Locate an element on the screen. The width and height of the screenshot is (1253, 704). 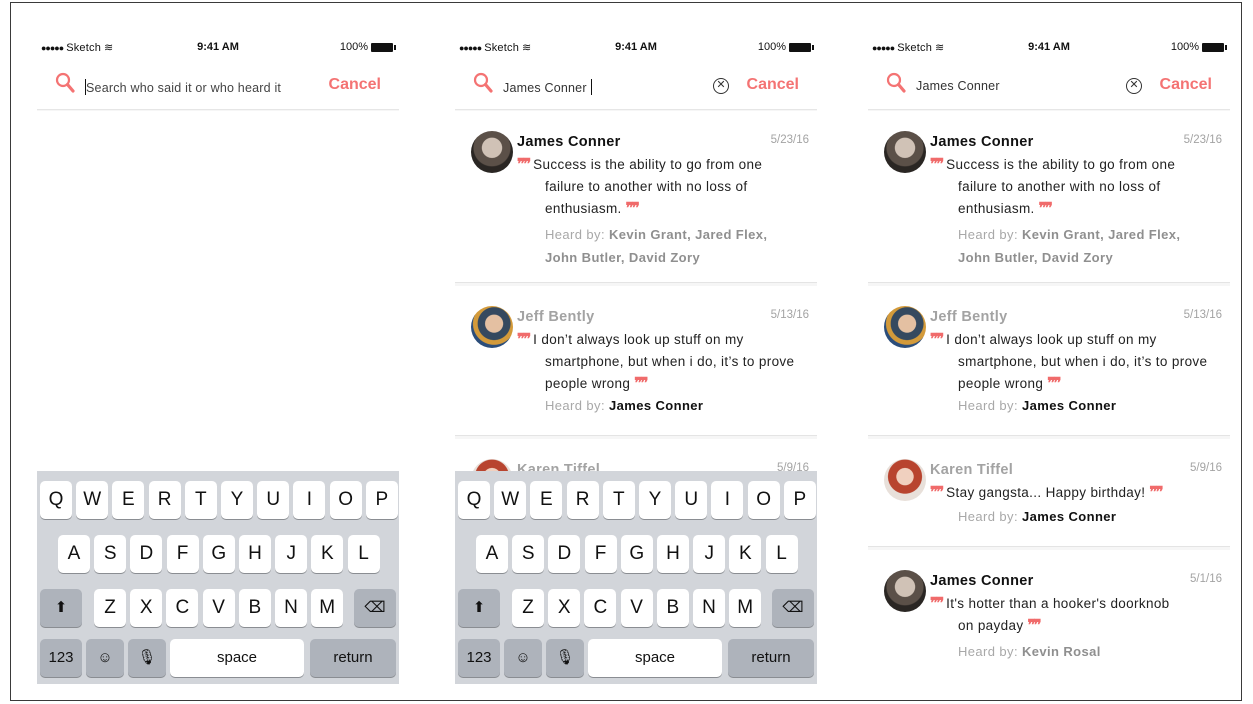
author-name: Jeff Bently is located at coordinates (969, 317).